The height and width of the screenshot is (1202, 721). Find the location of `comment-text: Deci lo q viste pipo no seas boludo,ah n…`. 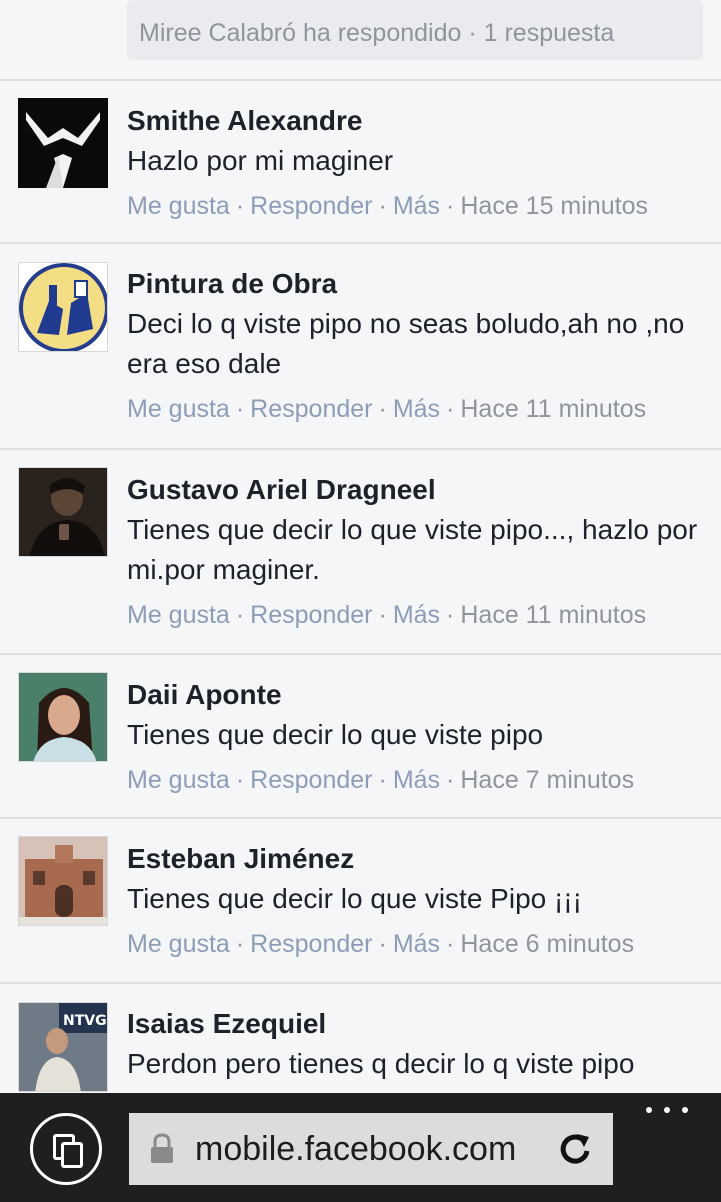

comment-text: Deci lo q viste pipo no seas boludo,ah n… is located at coordinates (406, 343).